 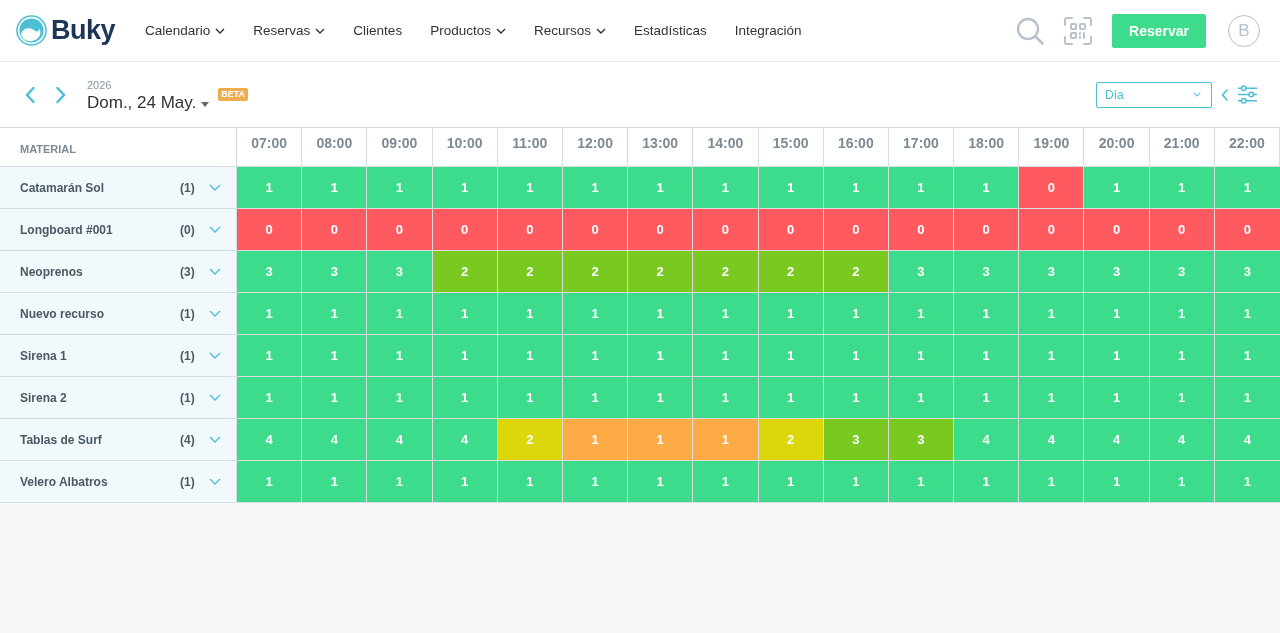 I want to click on logo-wave-icon, so click(x=31, y=30).